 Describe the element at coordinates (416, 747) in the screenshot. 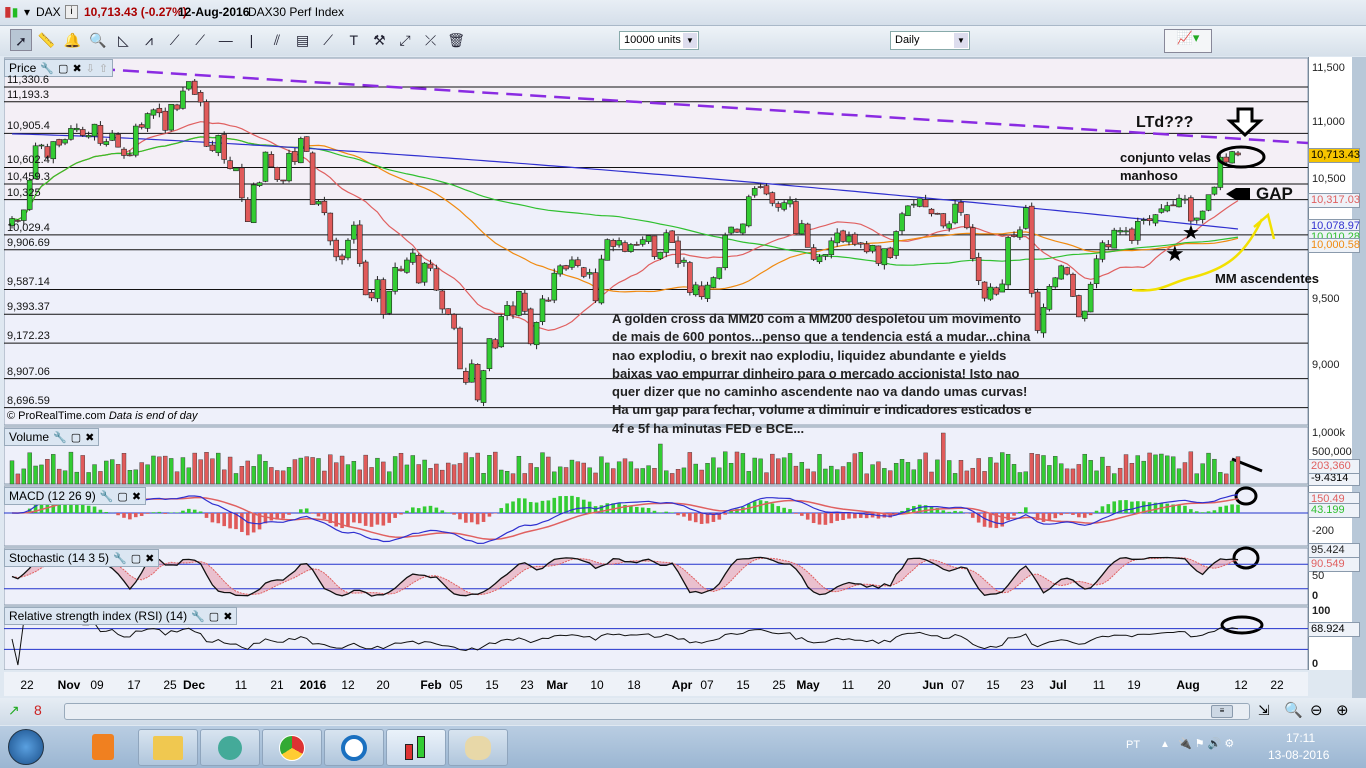

I see `taskbar-prorealtime` at that location.